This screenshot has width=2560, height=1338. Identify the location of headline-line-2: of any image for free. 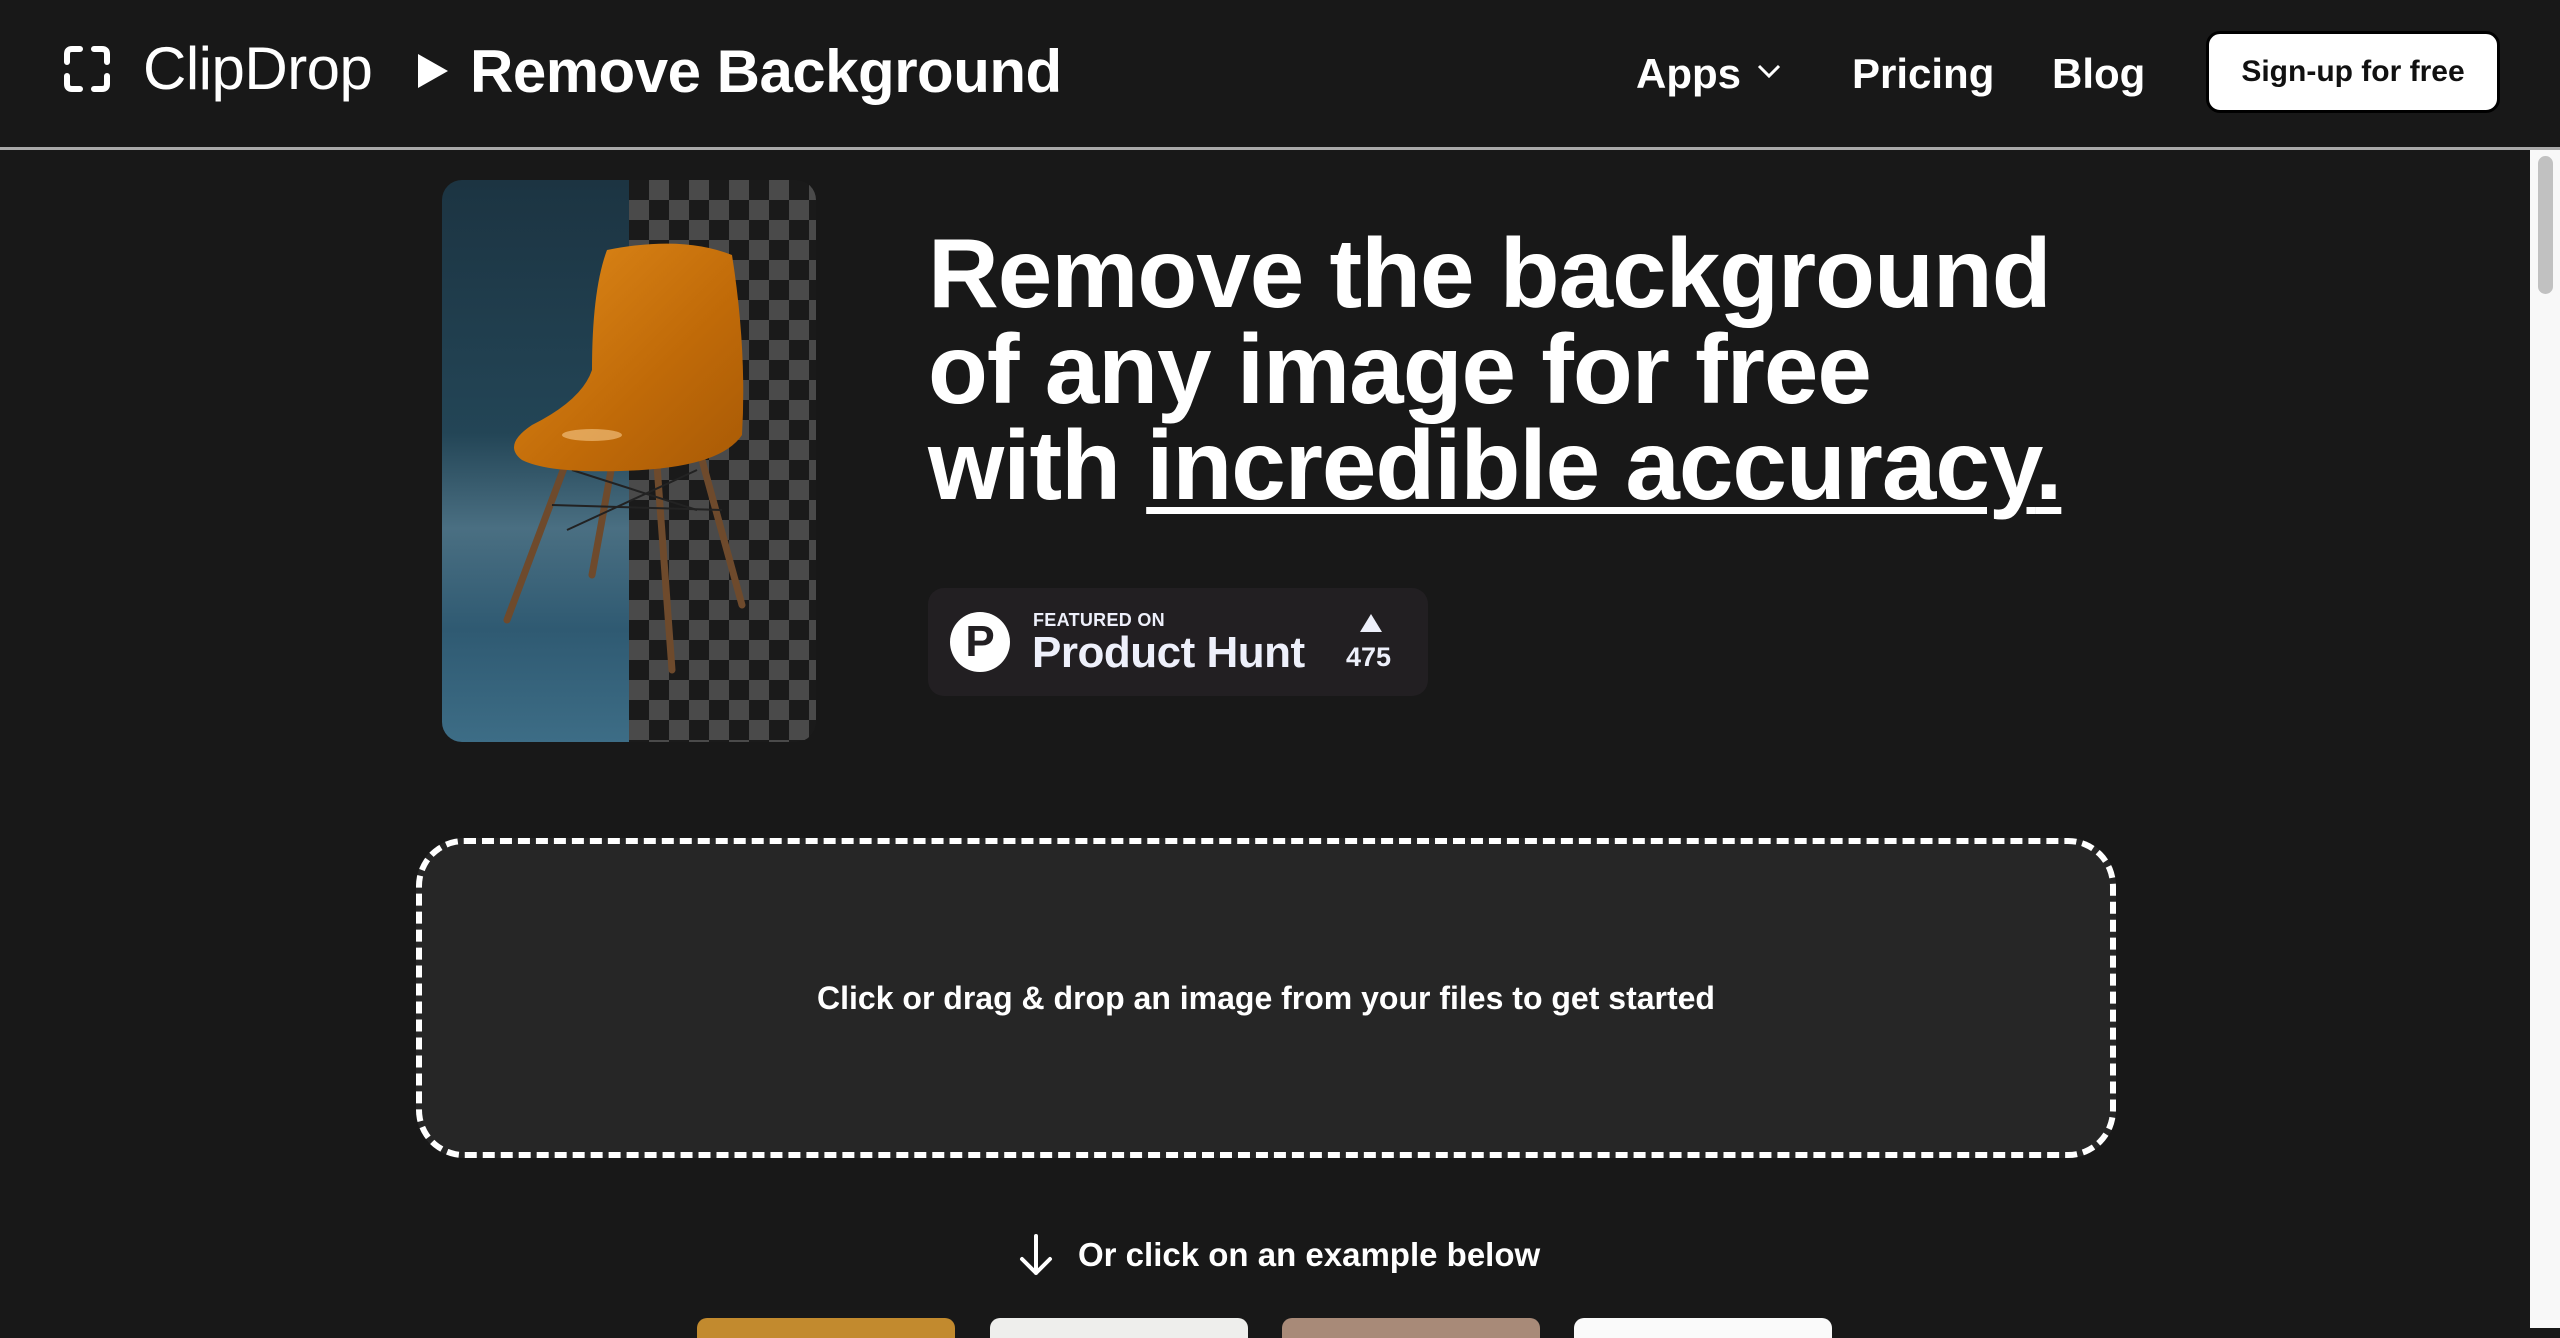
(1400, 369).